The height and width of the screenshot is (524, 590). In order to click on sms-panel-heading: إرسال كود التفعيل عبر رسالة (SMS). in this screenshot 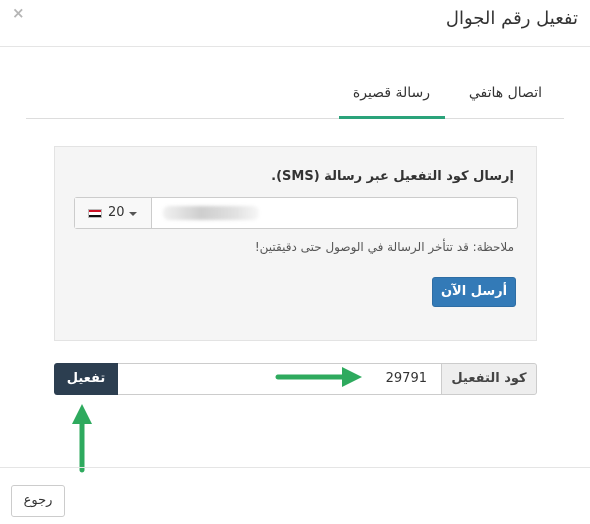, I will do `click(392, 176)`.